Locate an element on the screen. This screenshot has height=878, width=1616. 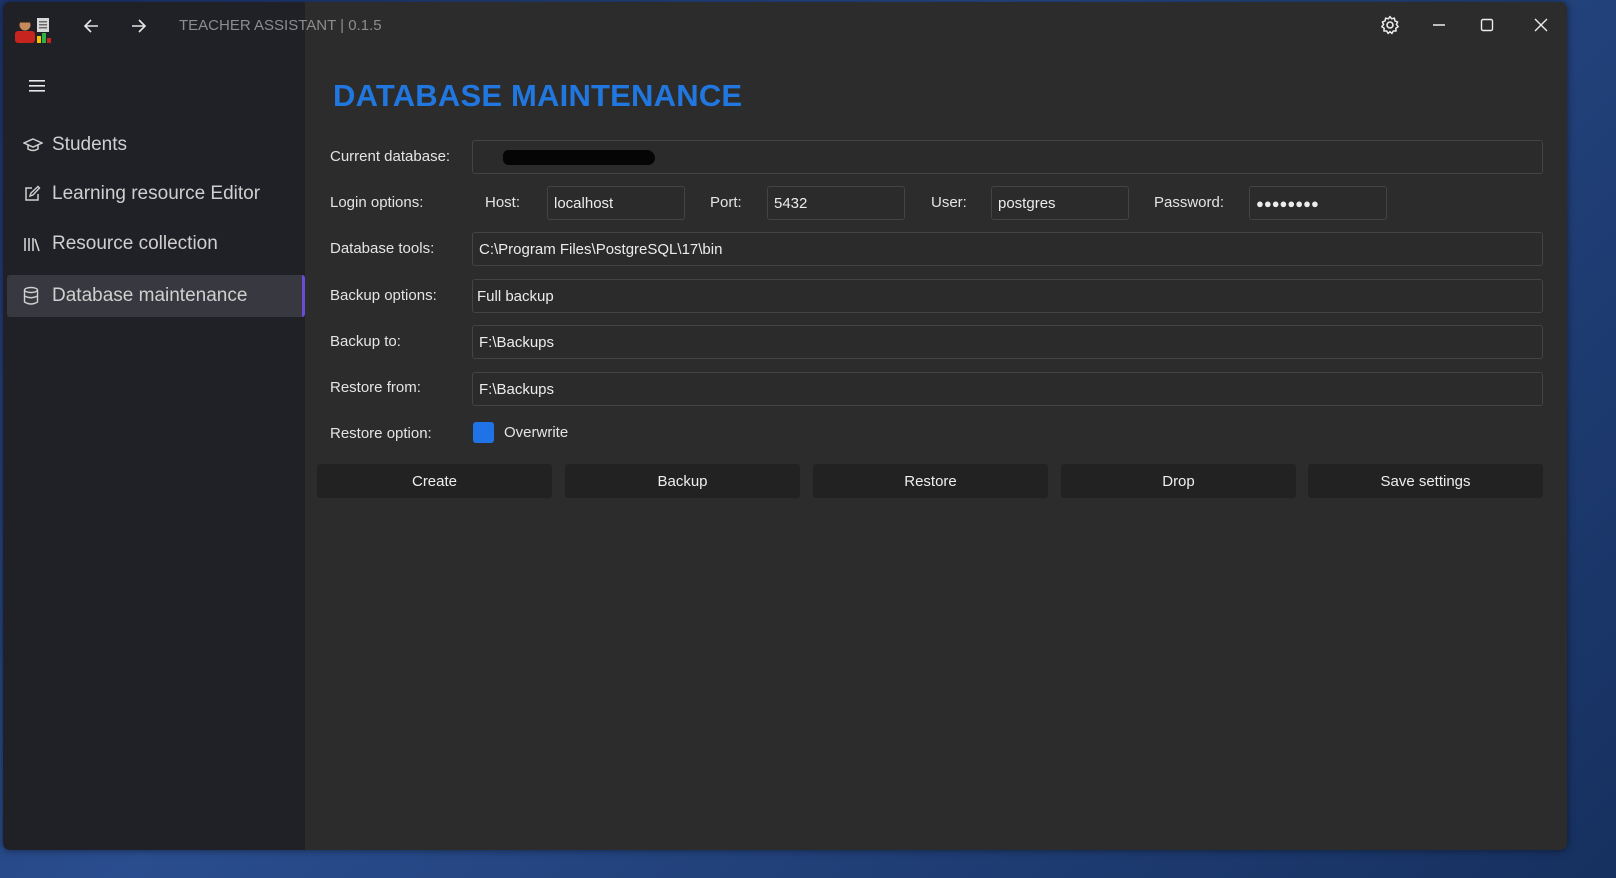
create-button: Create is located at coordinates (434, 481).